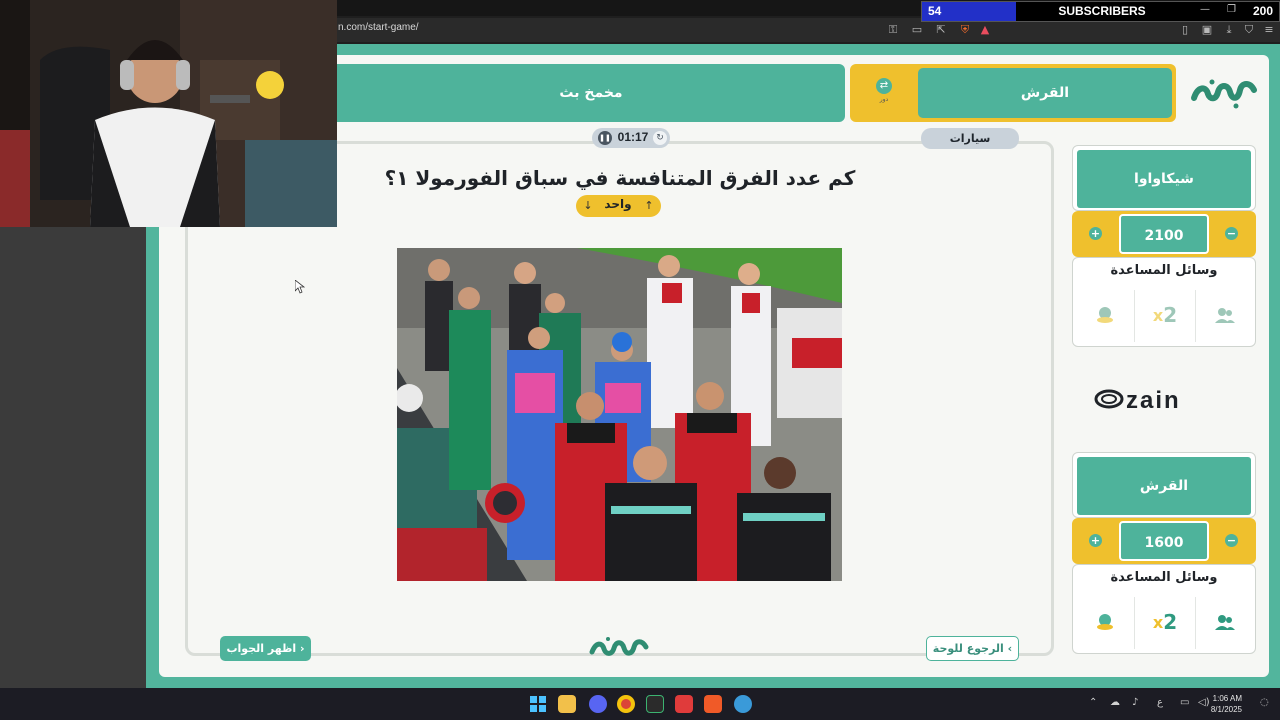  I want to click on team-name-frame: القرش, so click(1164, 485).